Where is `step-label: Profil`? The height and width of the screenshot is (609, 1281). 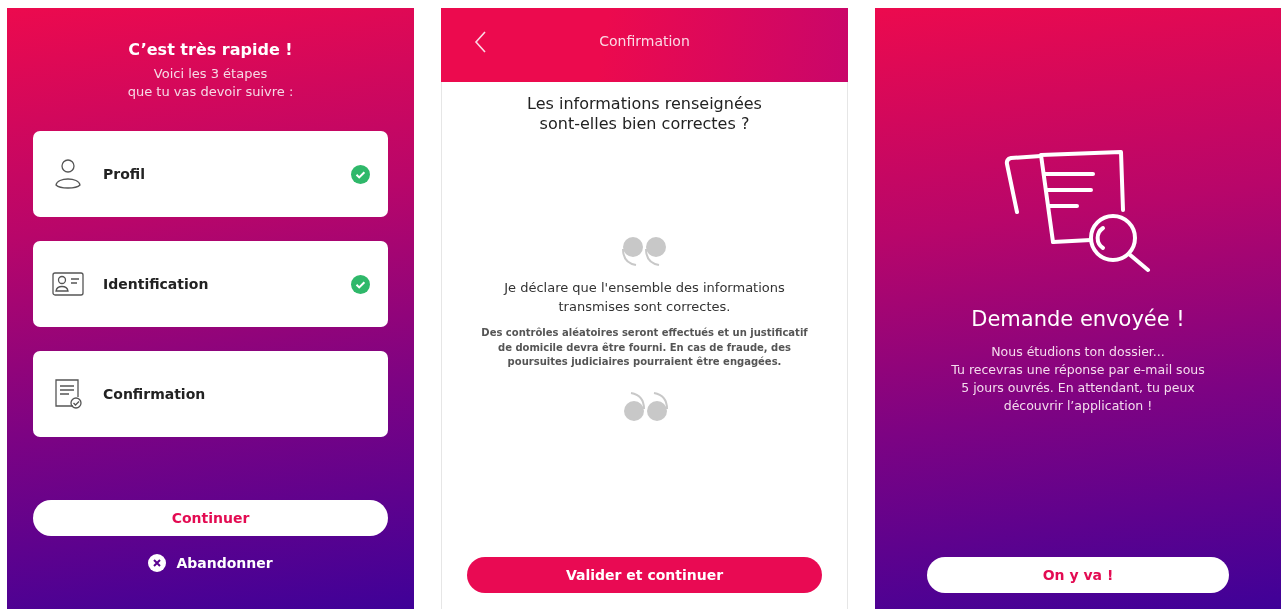 step-label: Profil is located at coordinates (124, 174).